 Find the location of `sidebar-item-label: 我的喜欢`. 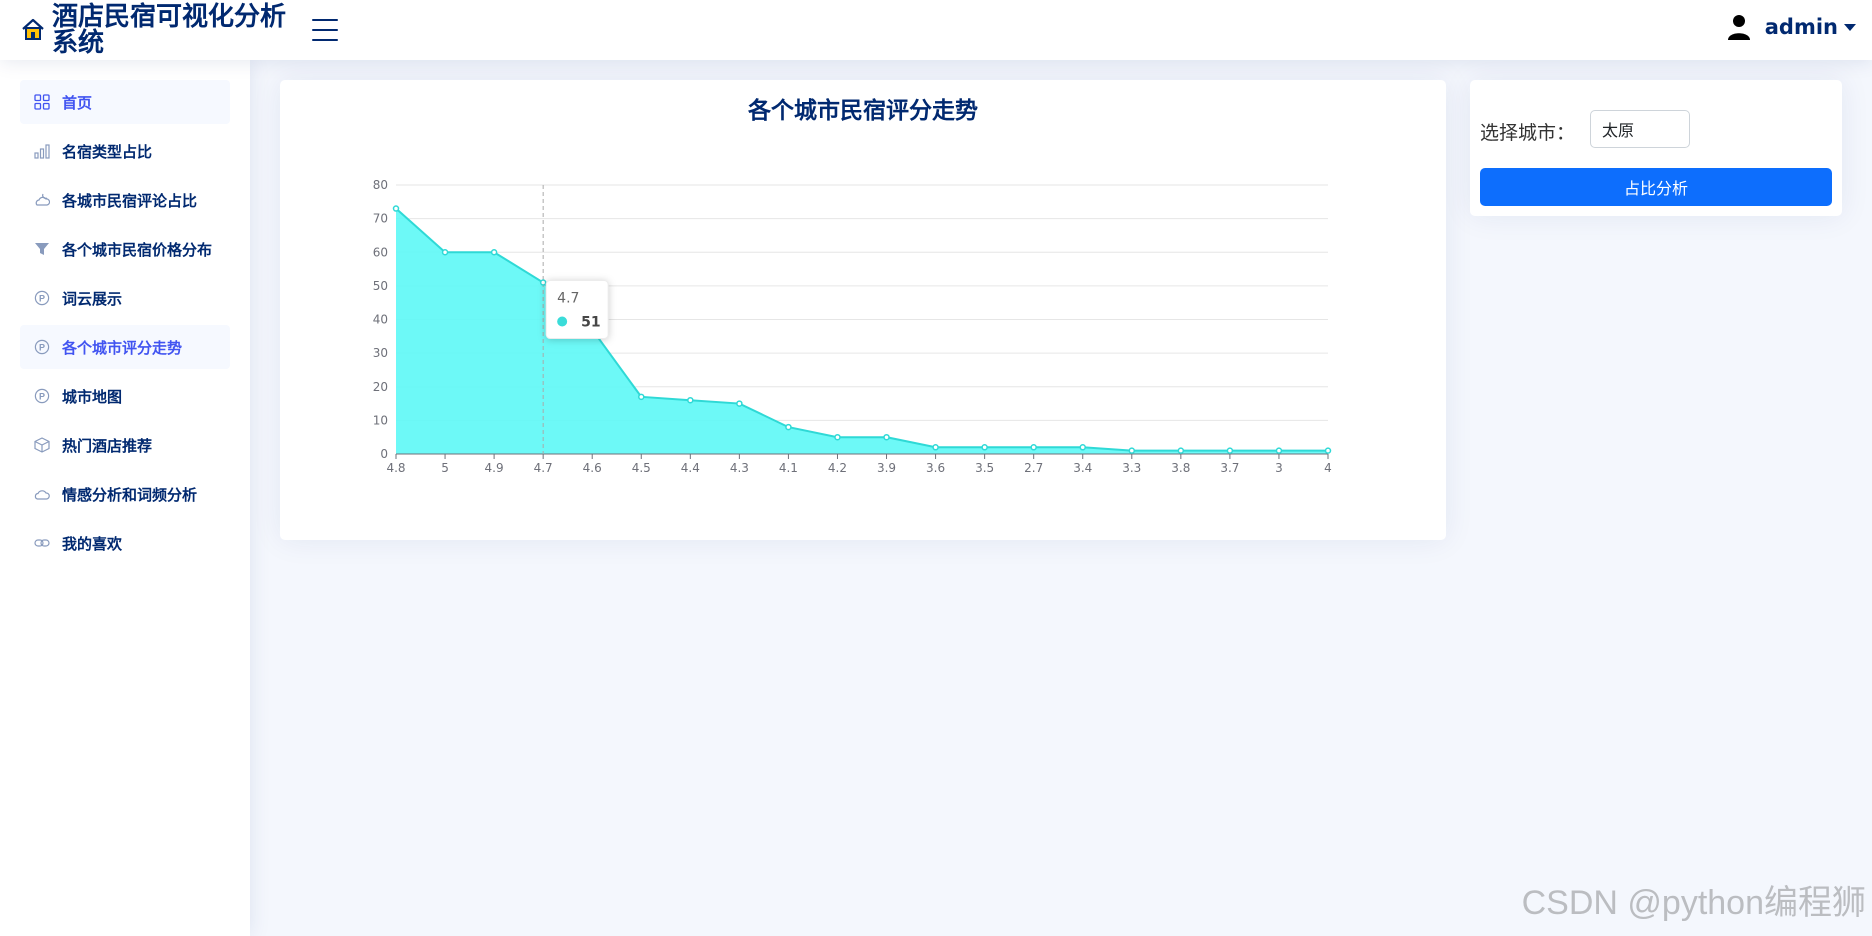

sidebar-item-label: 我的喜欢 is located at coordinates (92, 543).